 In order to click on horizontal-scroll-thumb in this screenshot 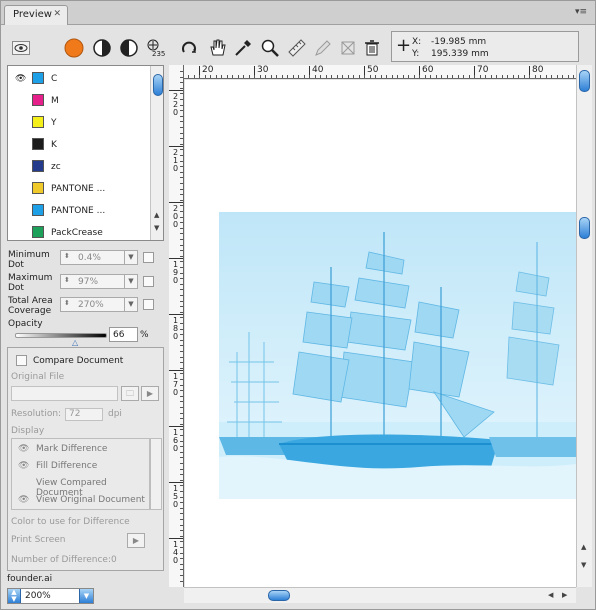, I will do `click(279, 595)`.